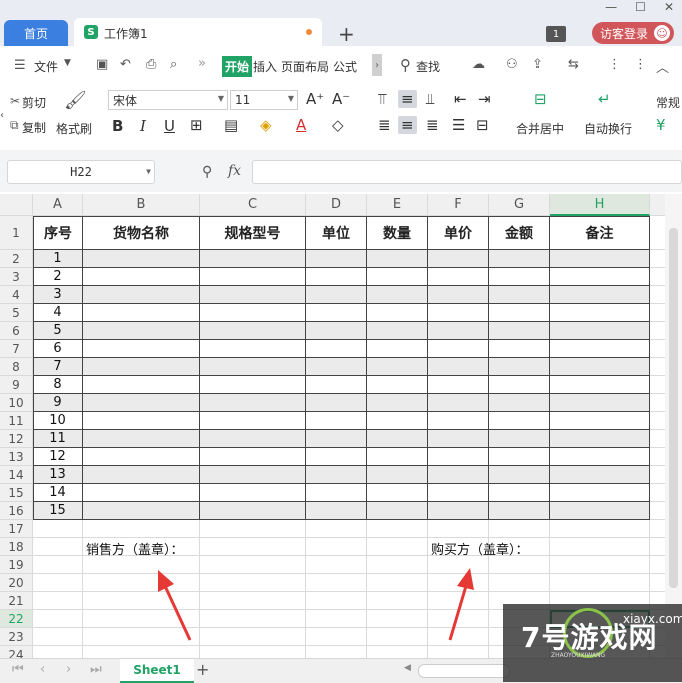  I want to click on sheet-tab-sheet1: Sheet1, so click(157, 671).